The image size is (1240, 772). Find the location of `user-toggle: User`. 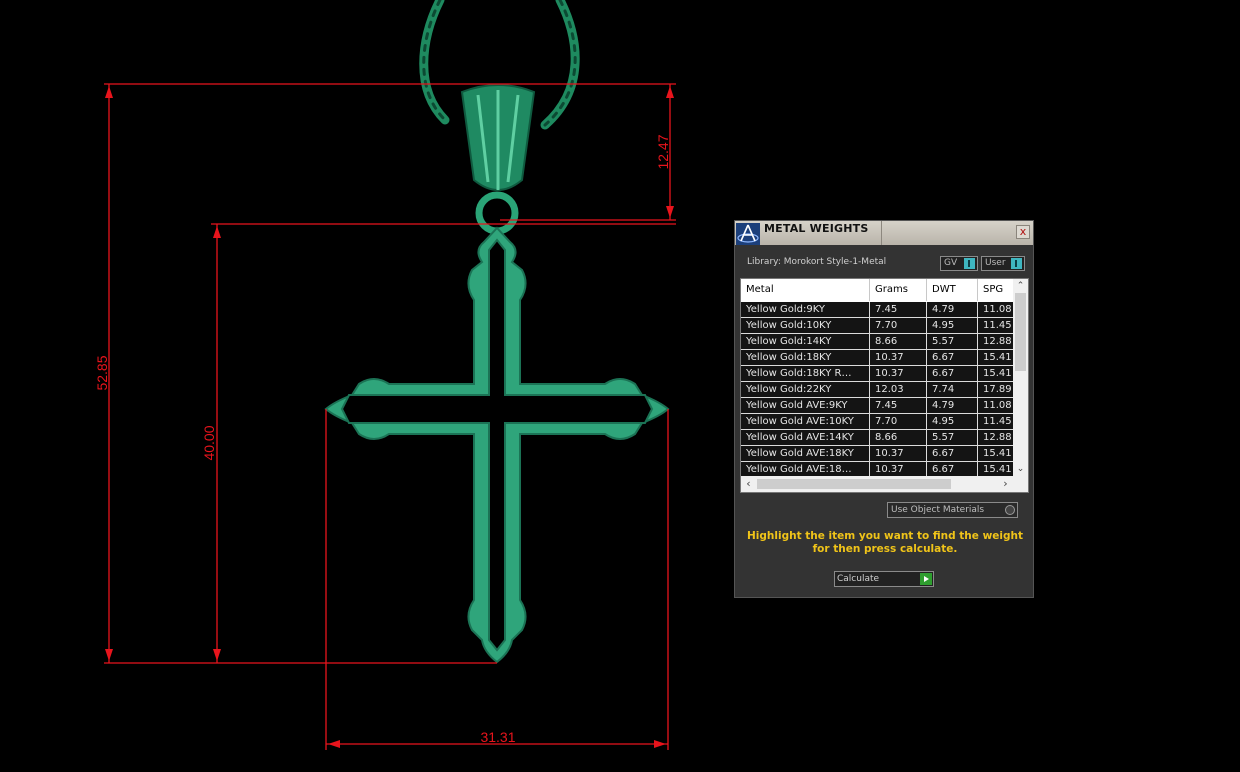

user-toggle: User is located at coordinates (1003, 263).